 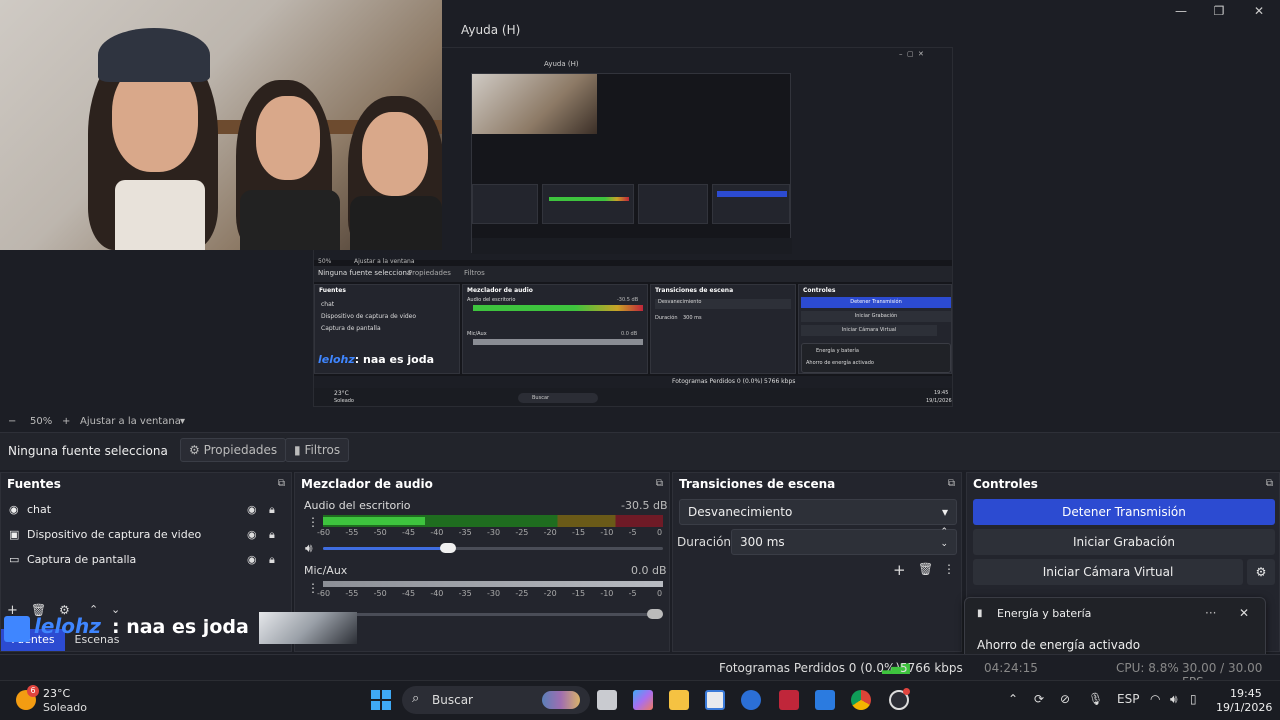 I want to click on dell-icon, so click(x=751, y=700).